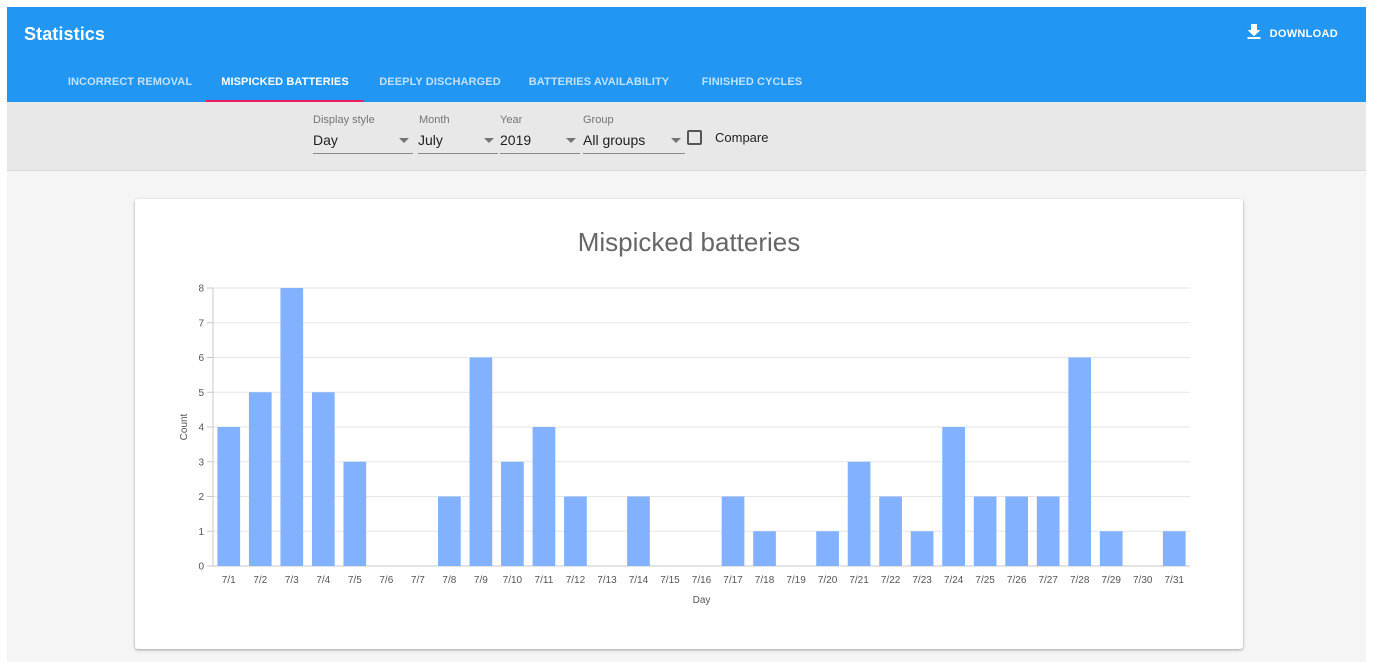 The height and width of the screenshot is (662, 1373). Describe the element at coordinates (694, 137) in the screenshot. I see `compare-checkbox` at that location.